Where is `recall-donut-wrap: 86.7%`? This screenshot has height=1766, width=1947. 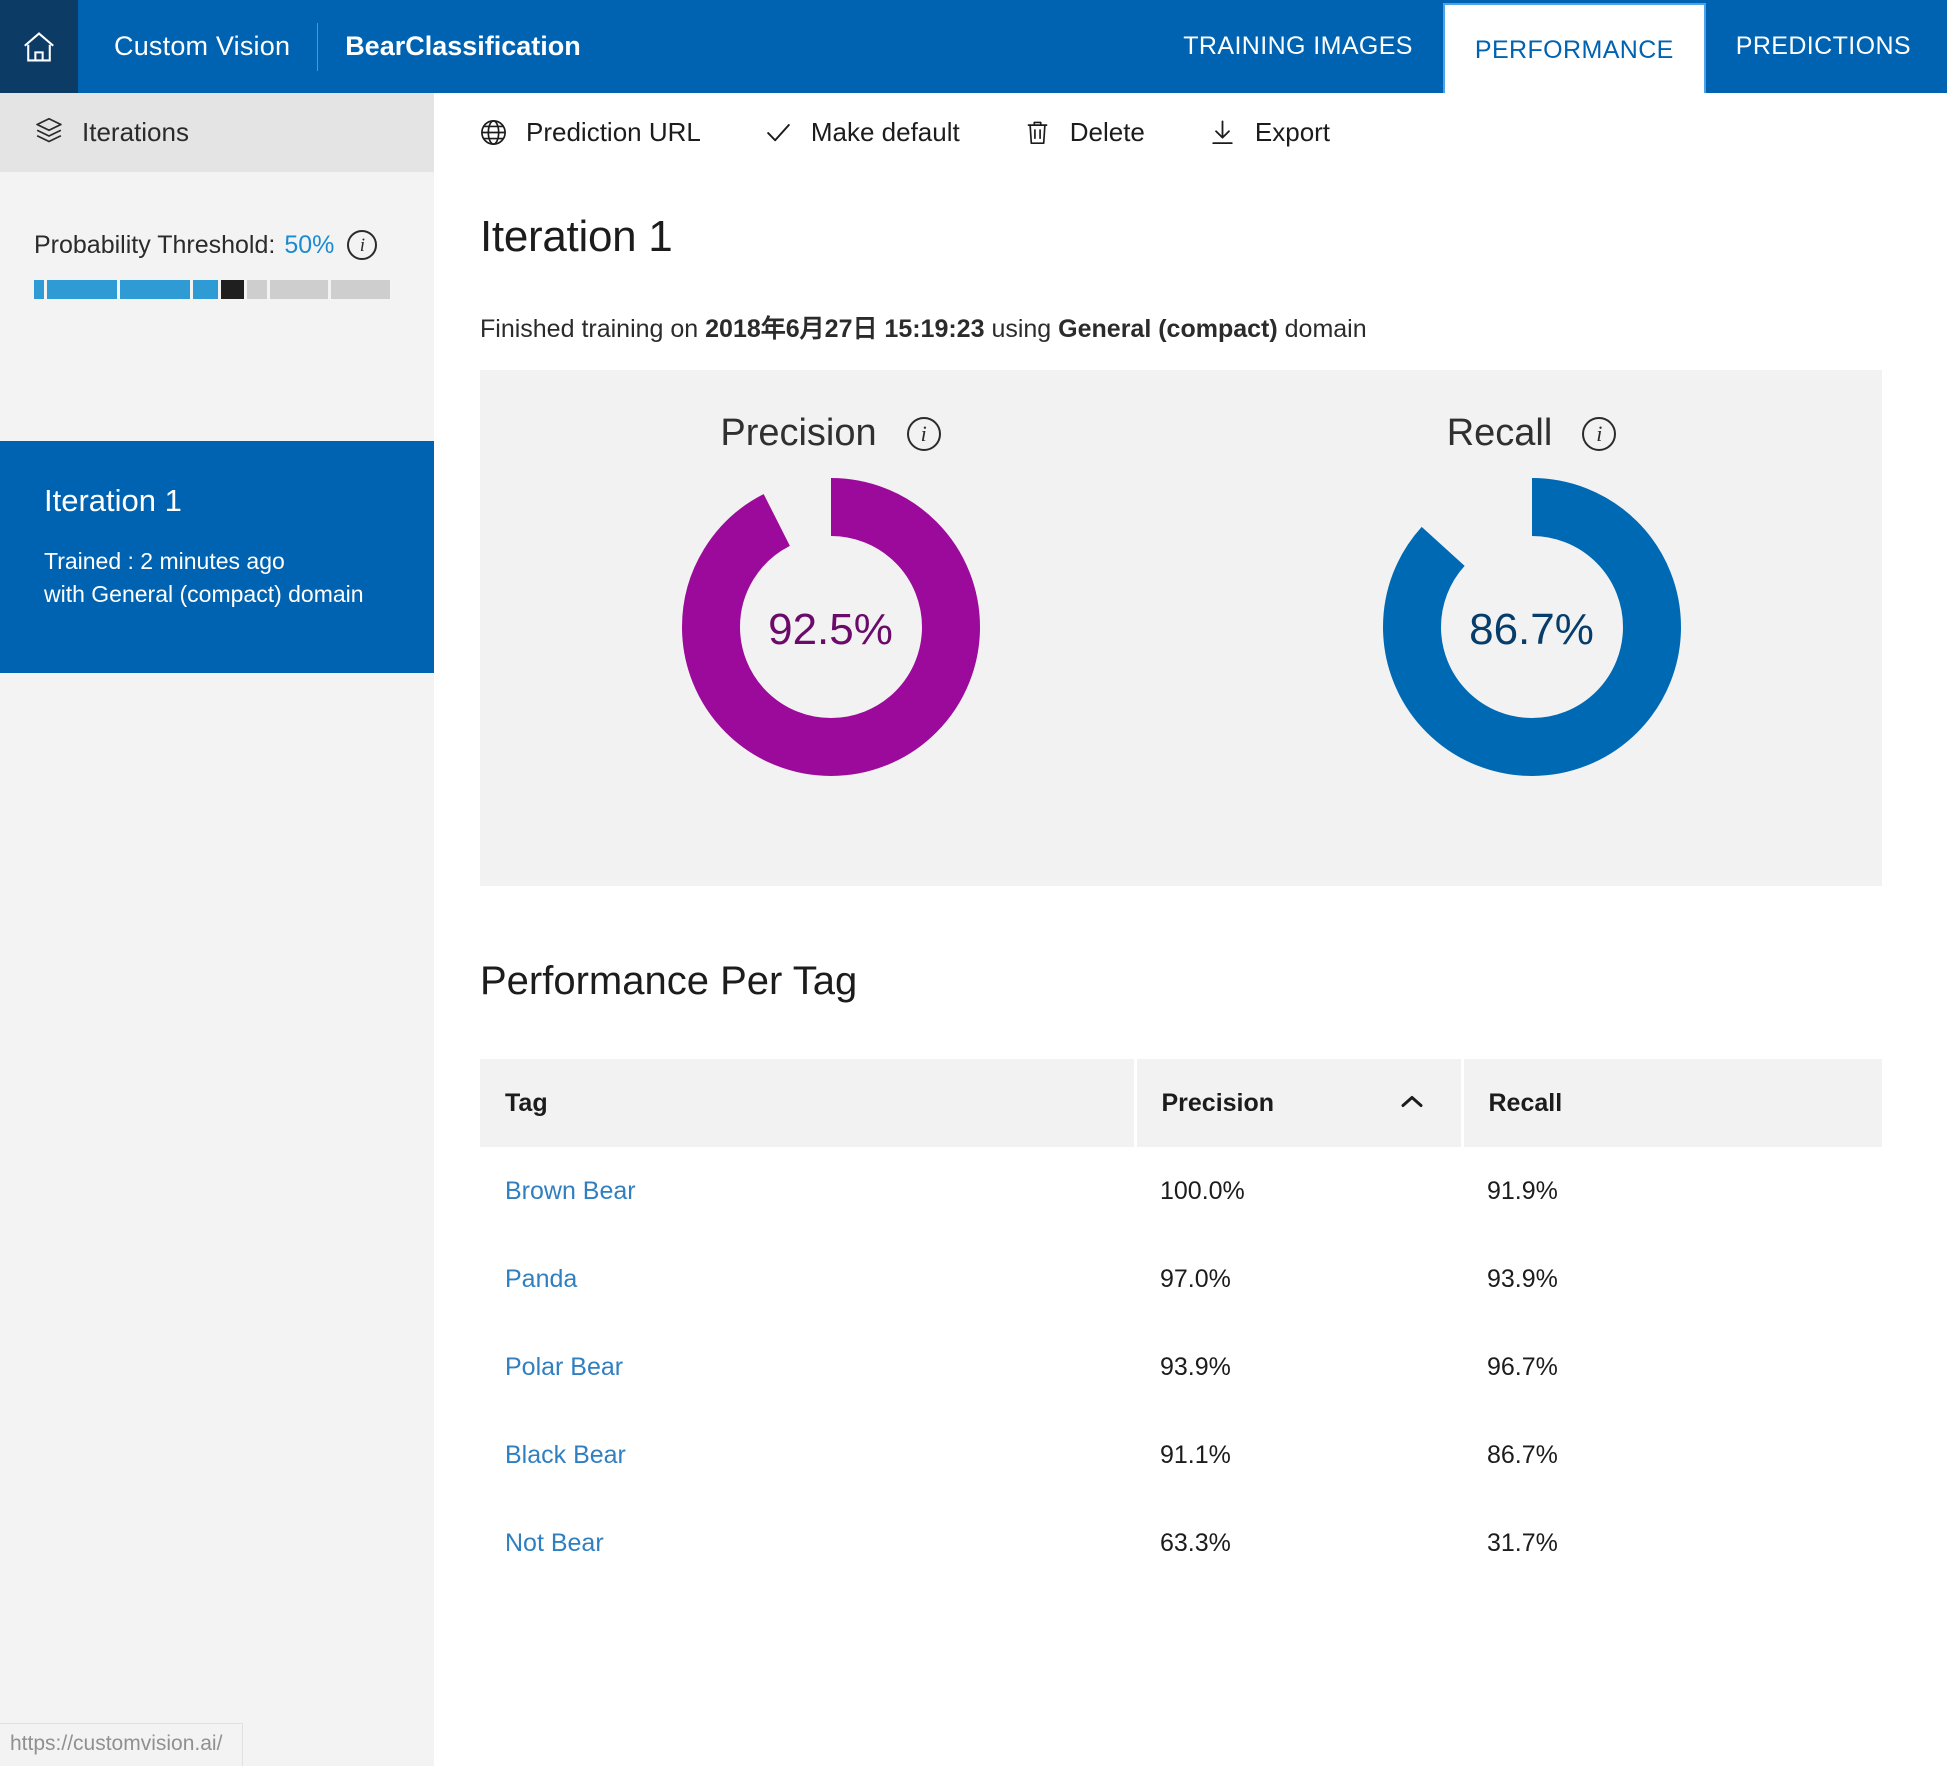 recall-donut-wrap: 86.7% is located at coordinates (1531, 629).